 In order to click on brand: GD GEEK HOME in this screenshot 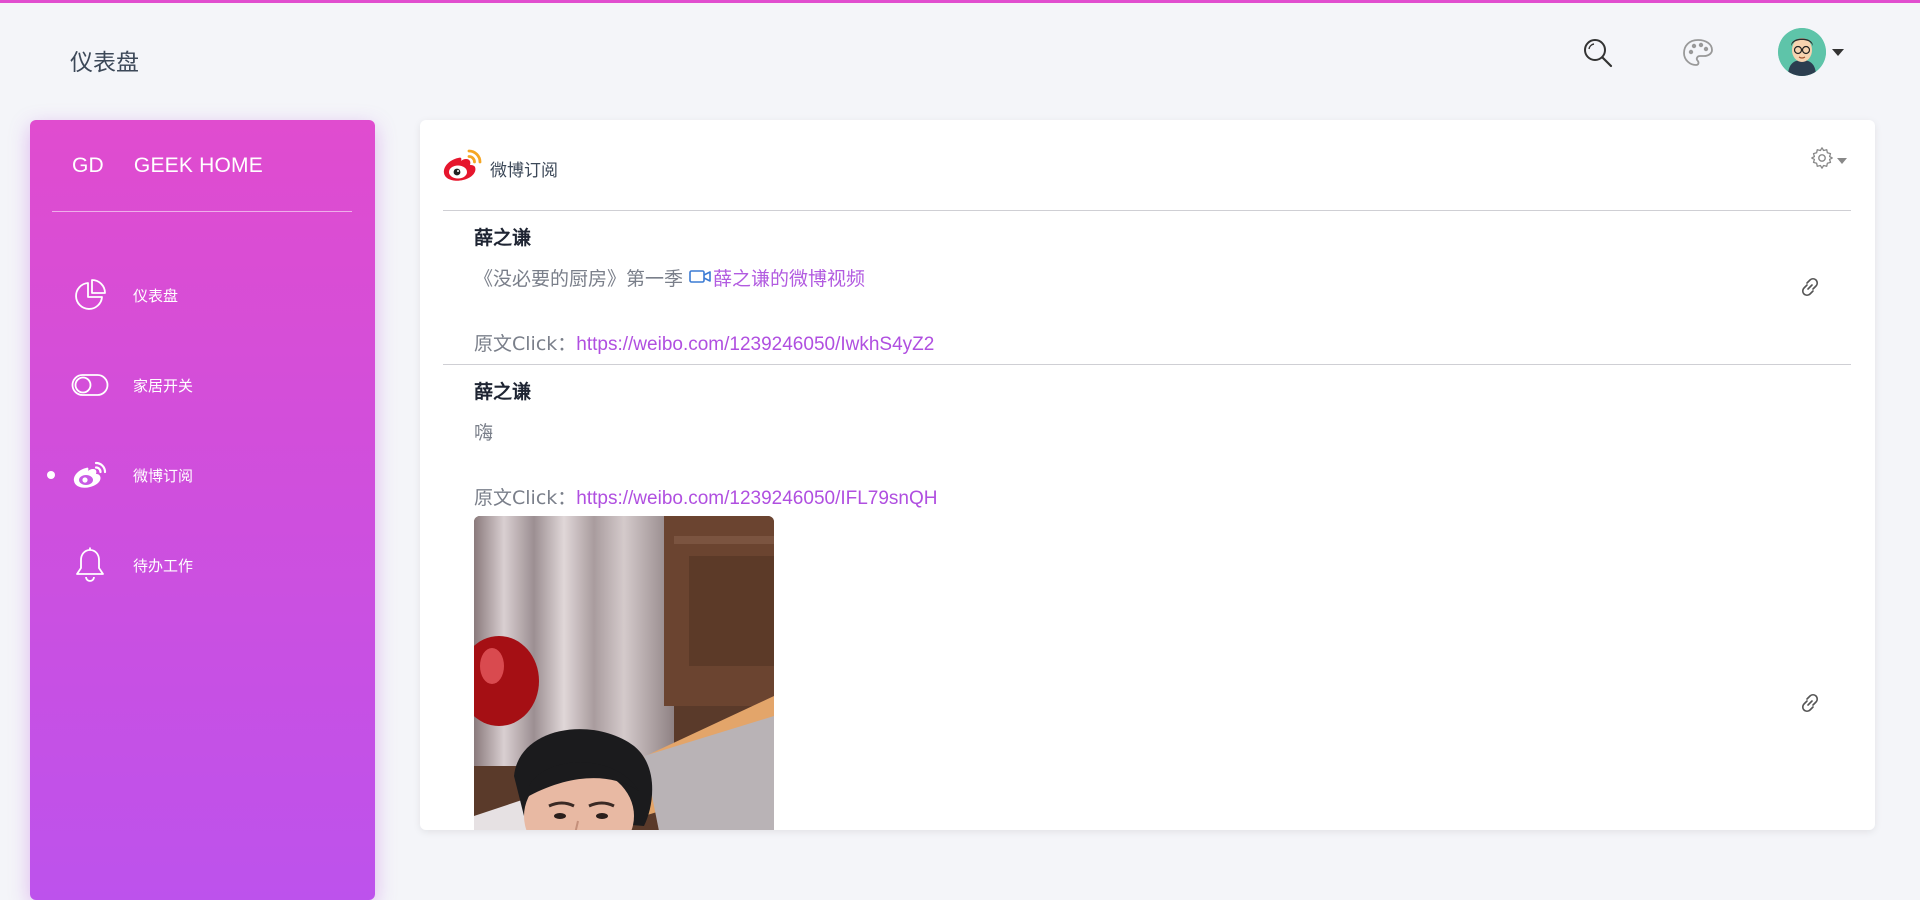, I will do `click(167, 166)`.